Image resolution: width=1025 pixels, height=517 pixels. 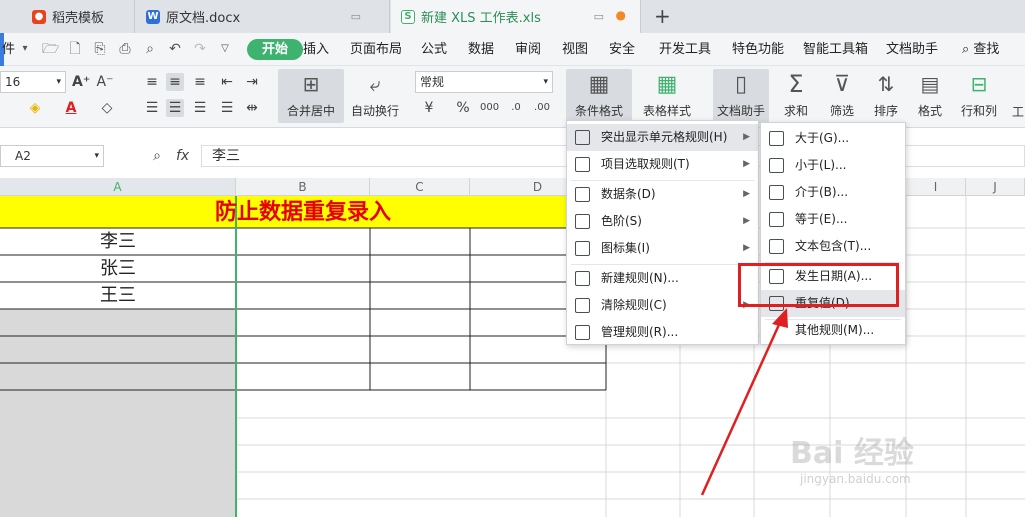 What do you see at coordinates (662, 164) in the screenshot?
I see `menu-top-bottom-rules: 项目选取规则(T) ▶` at bounding box center [662, 164].